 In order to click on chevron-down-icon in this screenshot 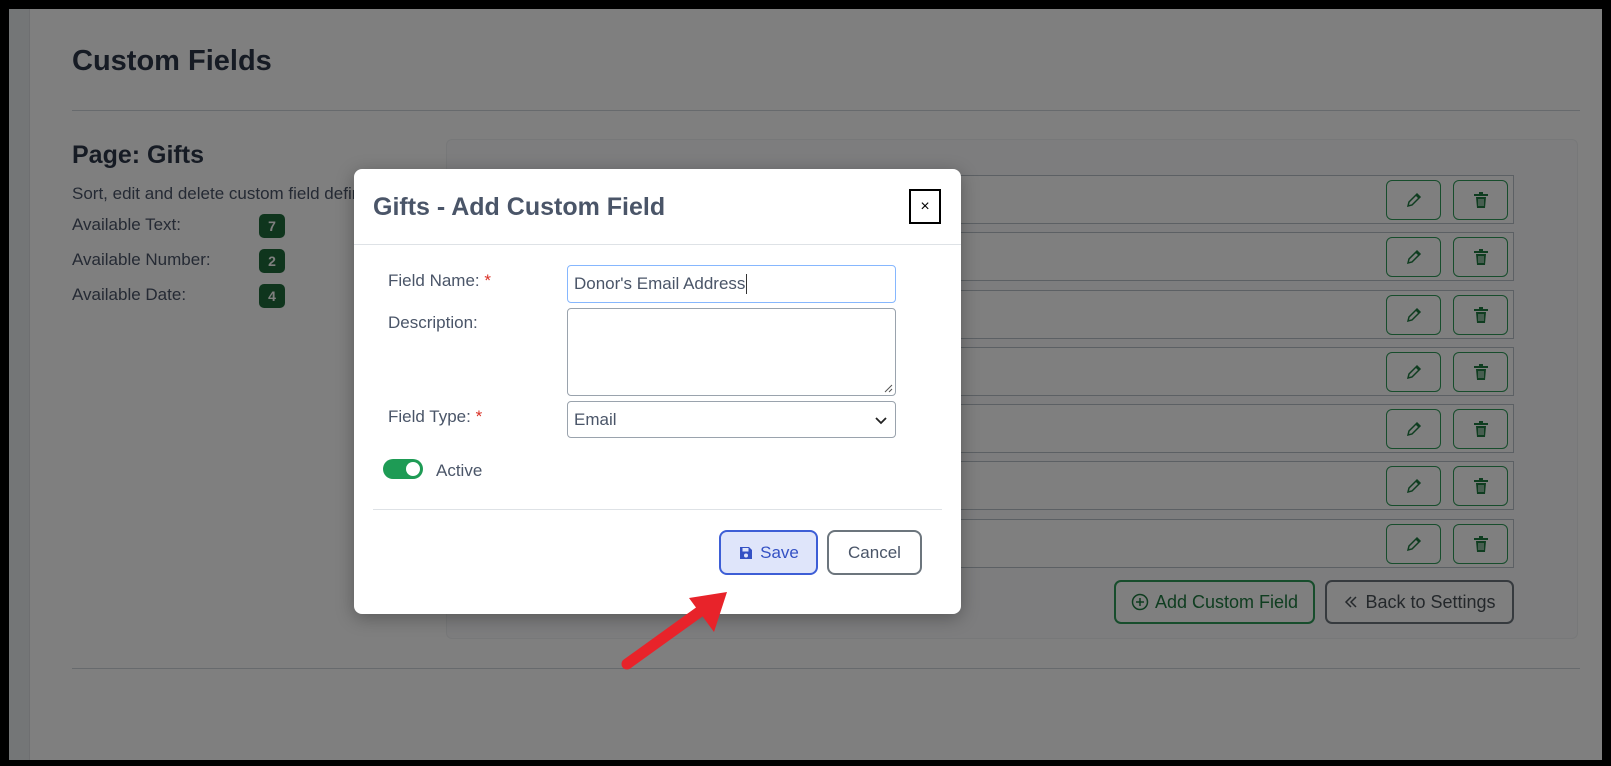, I will do `click(881, 420)`.